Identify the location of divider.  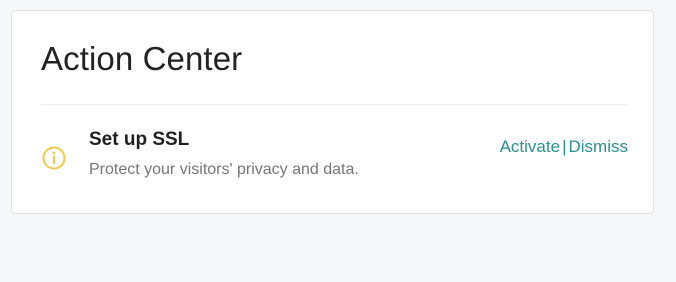
(334, 104).